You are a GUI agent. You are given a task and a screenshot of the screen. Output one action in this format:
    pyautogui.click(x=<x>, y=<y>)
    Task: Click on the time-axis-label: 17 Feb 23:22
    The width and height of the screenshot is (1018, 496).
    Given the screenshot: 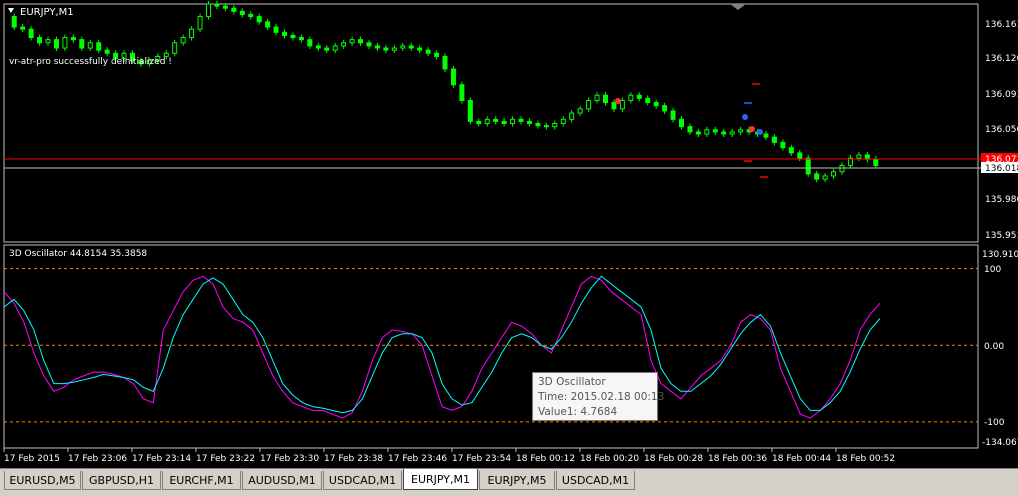 What is the action you would take?
    pyautogui.click(x=225, y=459)
    